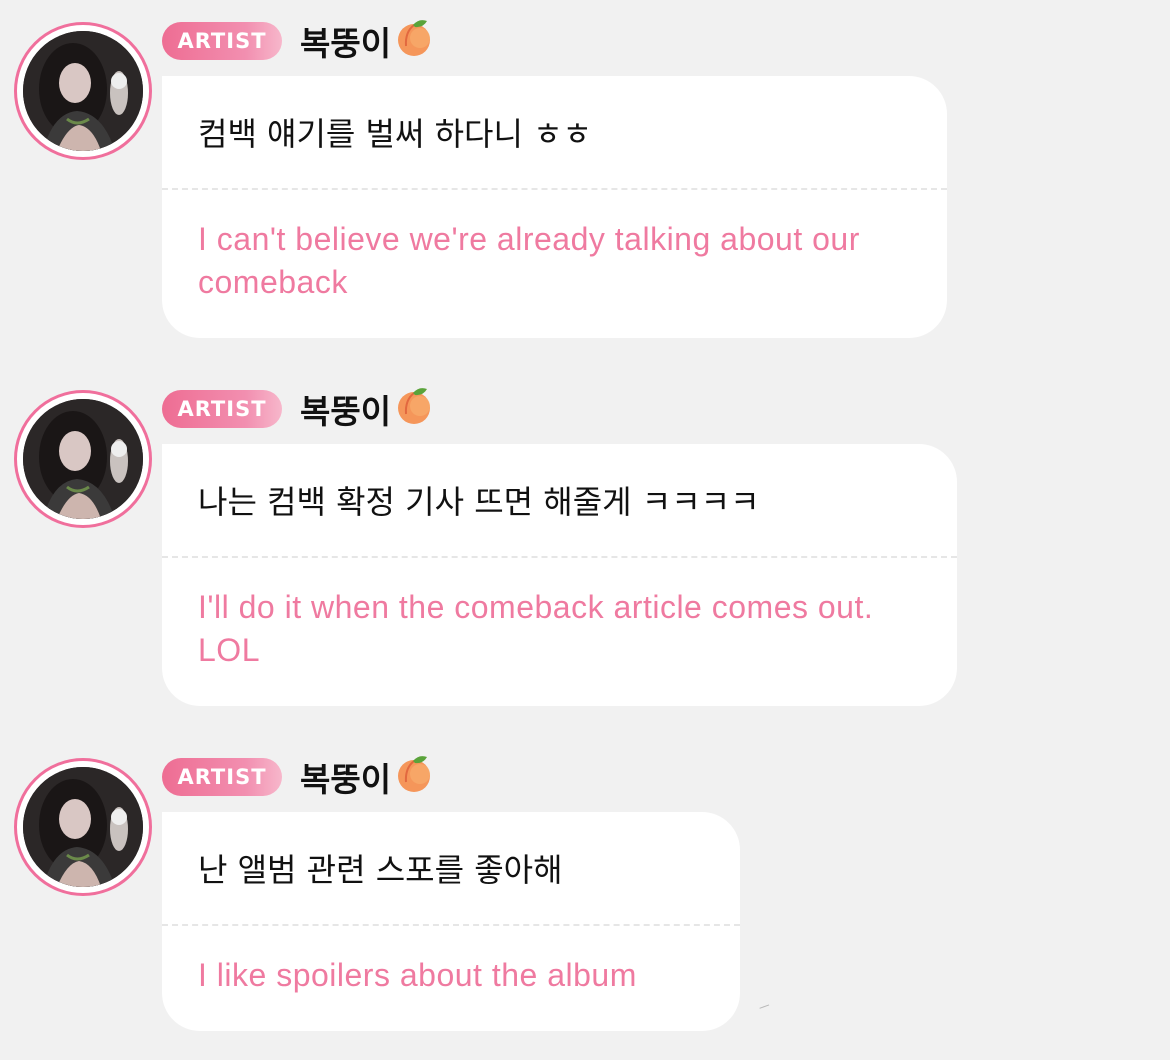  I want to click on korean-text: 나는 컴백 확정 기사 뜨면 해줄게 ㅋㅋㅋㅋ, so click(559, 501).